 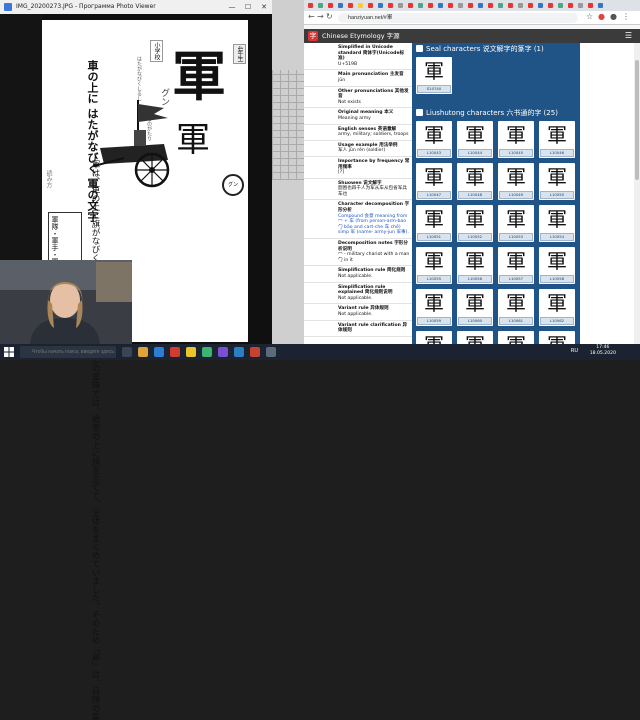 What do you see at coordinates (361, 36) in the screenshot?
I see `site-title: Chinese Etymology 字源` at bounding box center [361, 36].